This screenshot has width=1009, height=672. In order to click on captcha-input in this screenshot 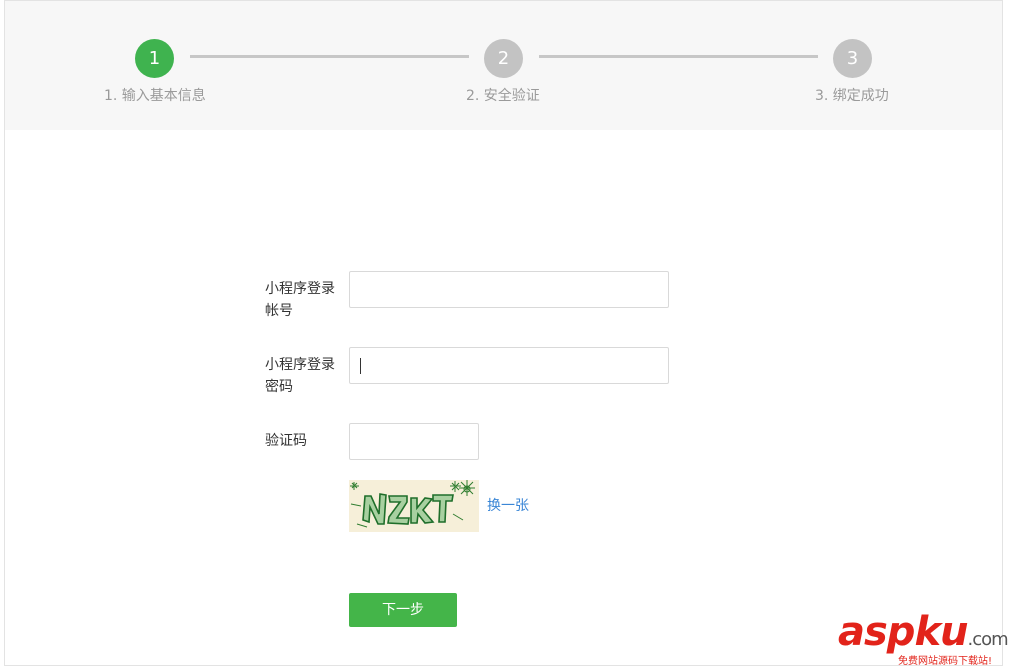, I will do `click(414, 441)`.